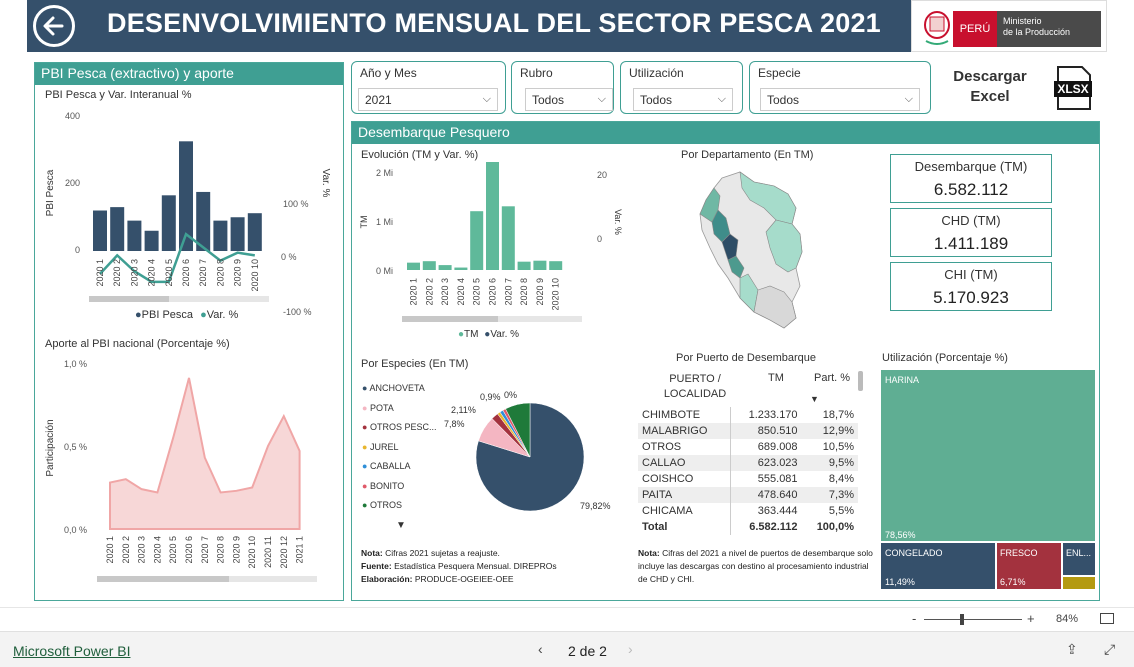 This screenshot has width=1134, height=667. I want to click on chevron-down-icon: ⌵, so click(721, 99).